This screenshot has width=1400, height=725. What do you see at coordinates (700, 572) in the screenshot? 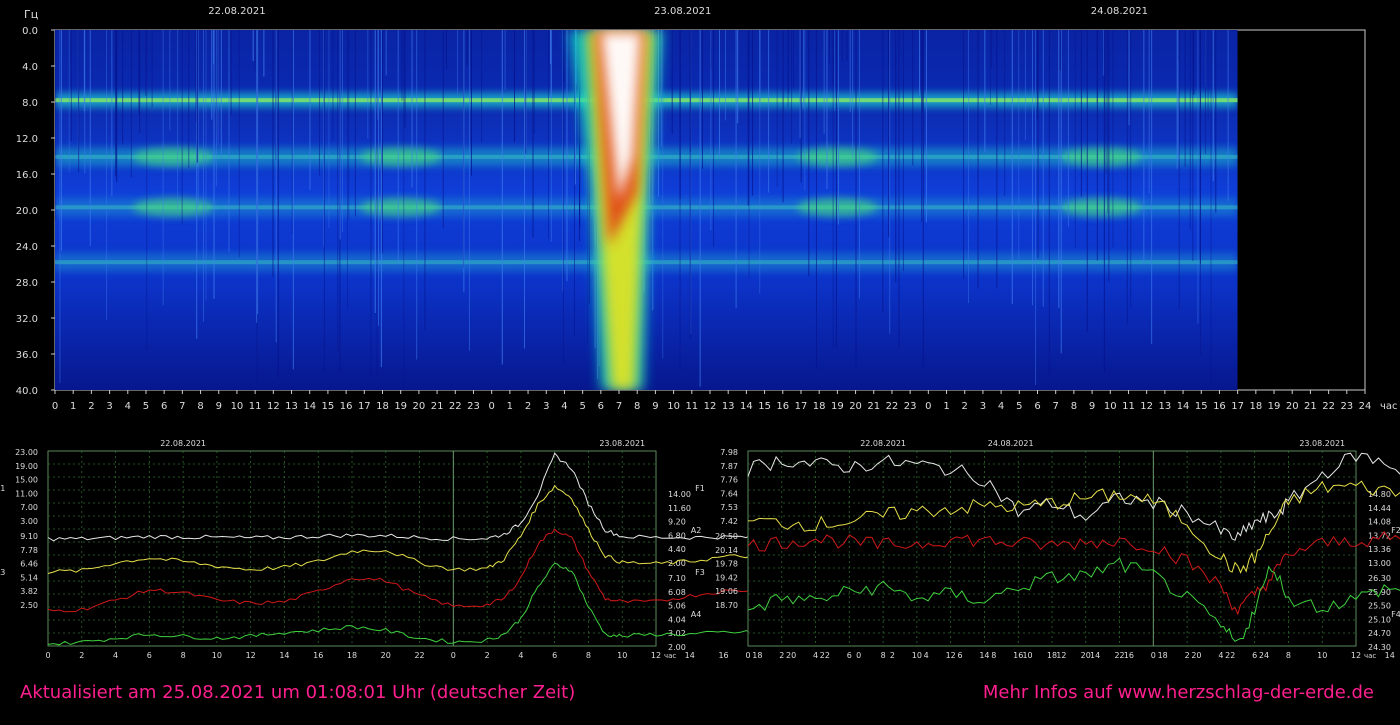
I see `series-label-F3: F3` at bounding box center [700, 572].